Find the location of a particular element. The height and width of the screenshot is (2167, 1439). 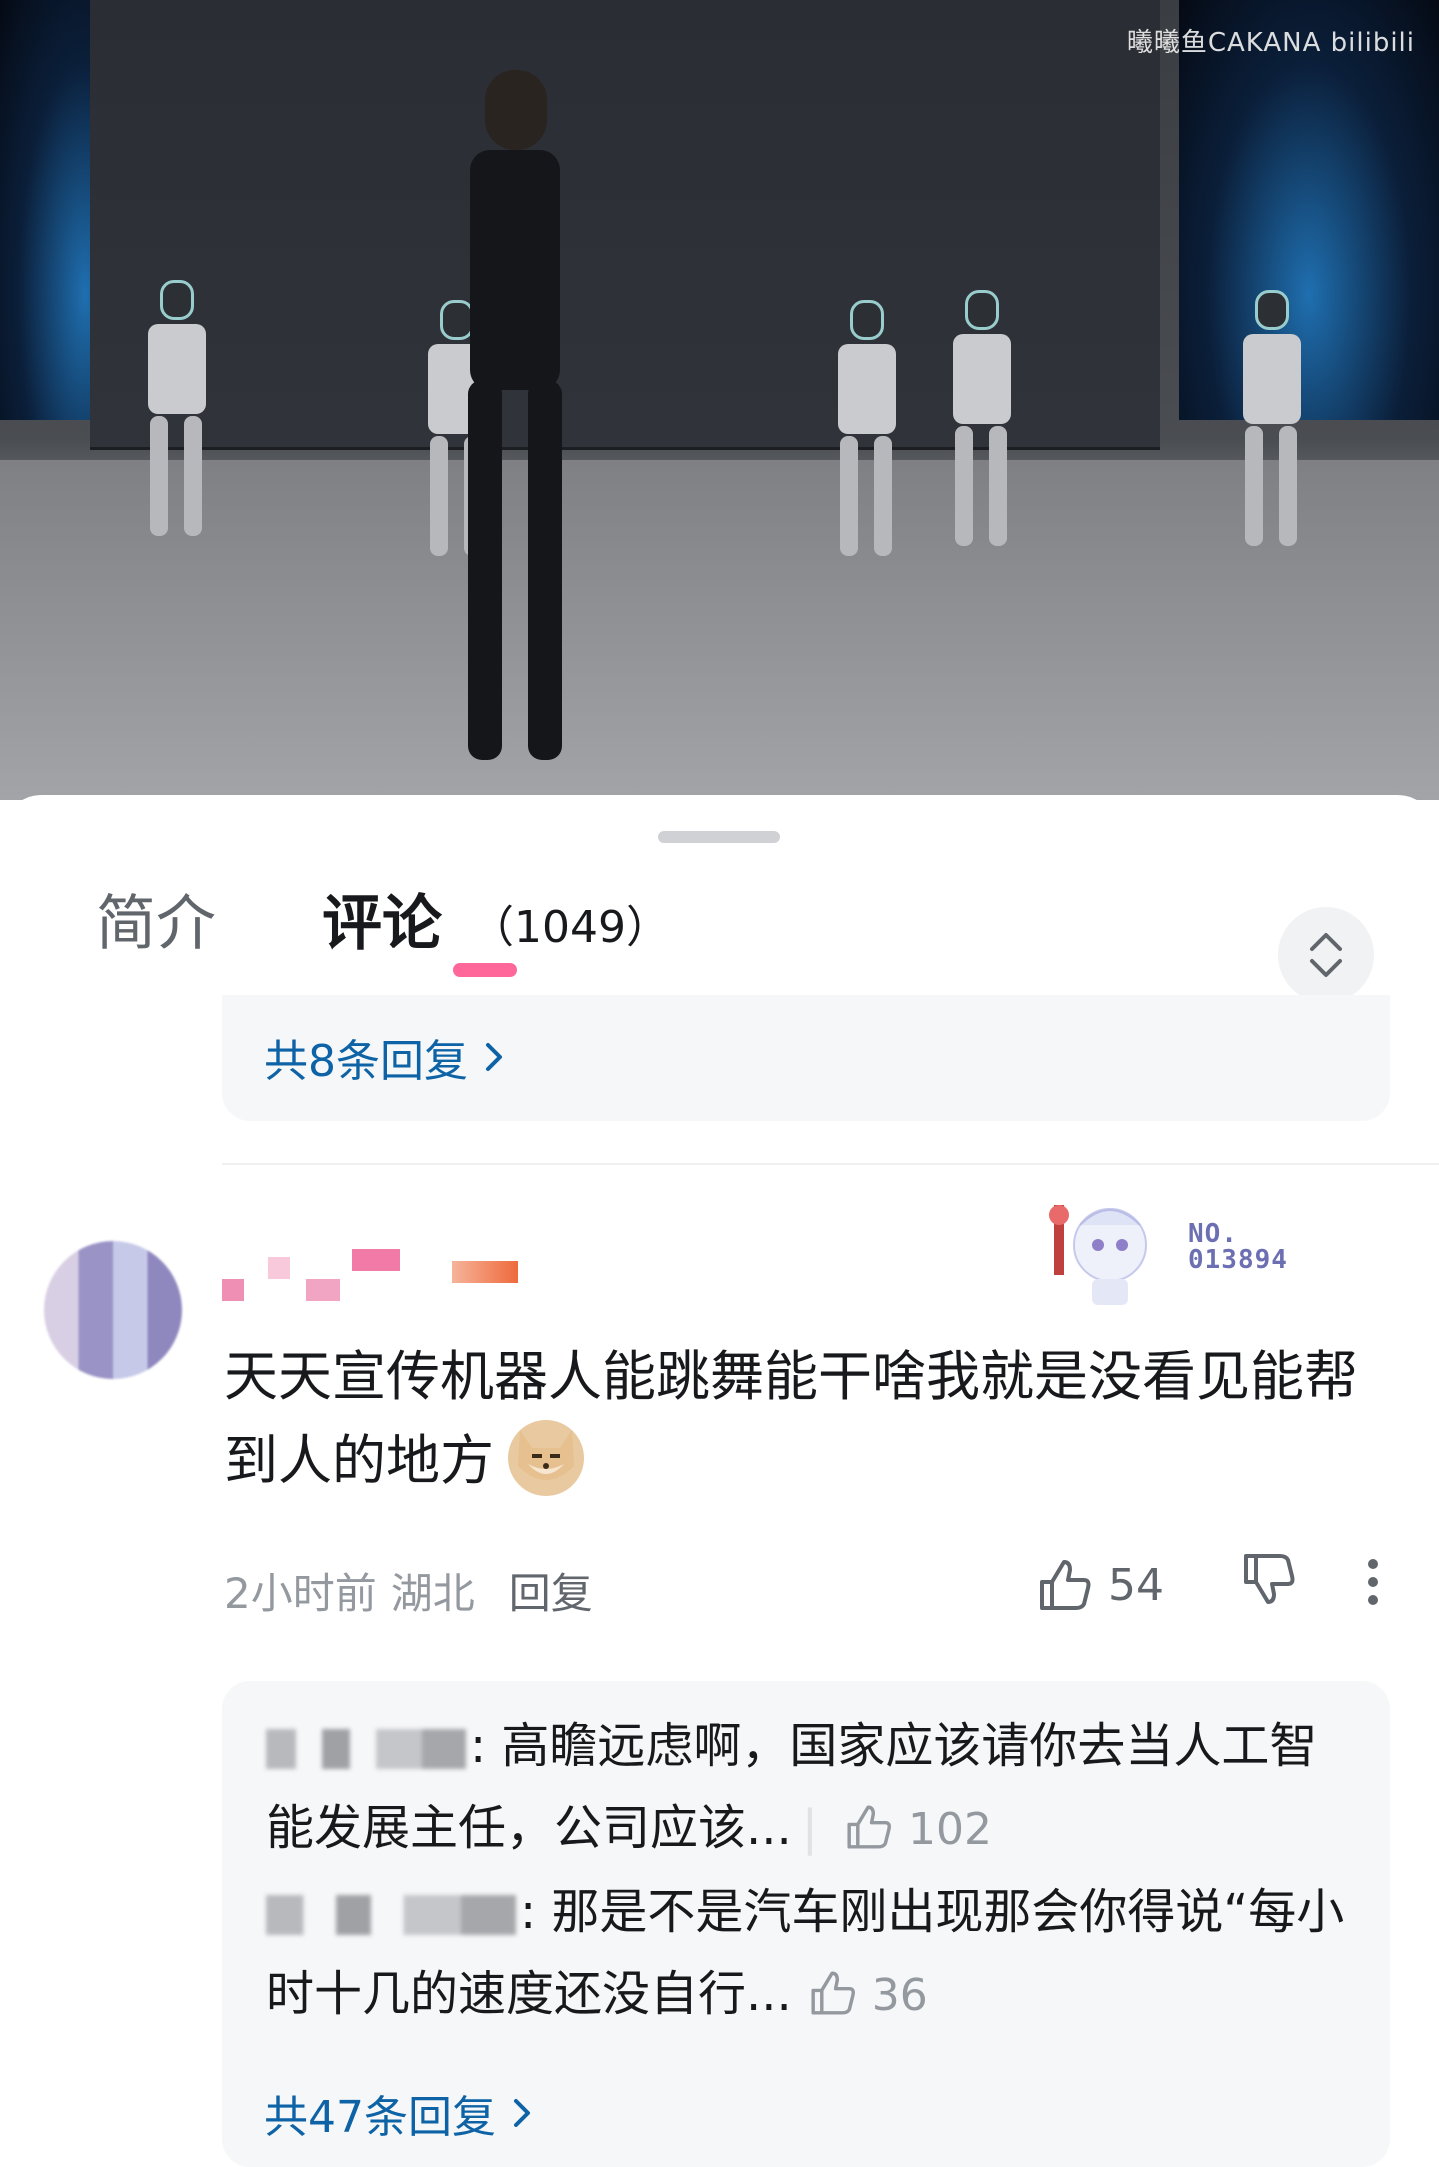

previous-comment-replies: 共8条回复 is located at coordinates (806, 1058).